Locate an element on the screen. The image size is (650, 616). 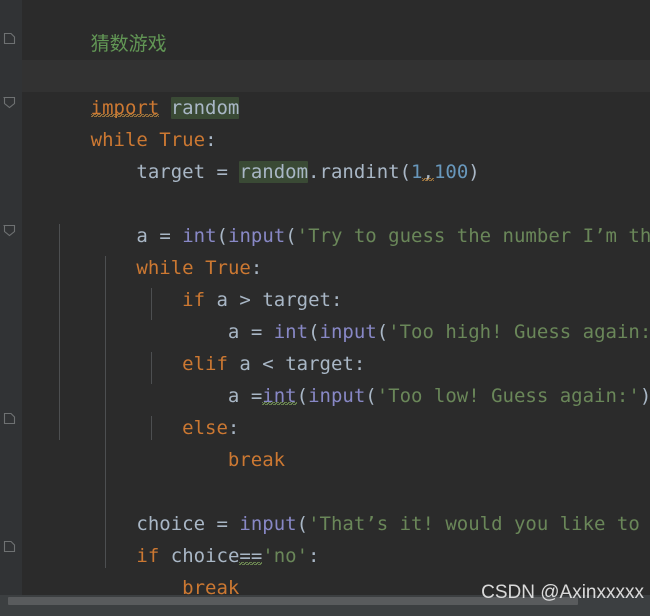
code-line: ''' is located at coordinates (325, 57).